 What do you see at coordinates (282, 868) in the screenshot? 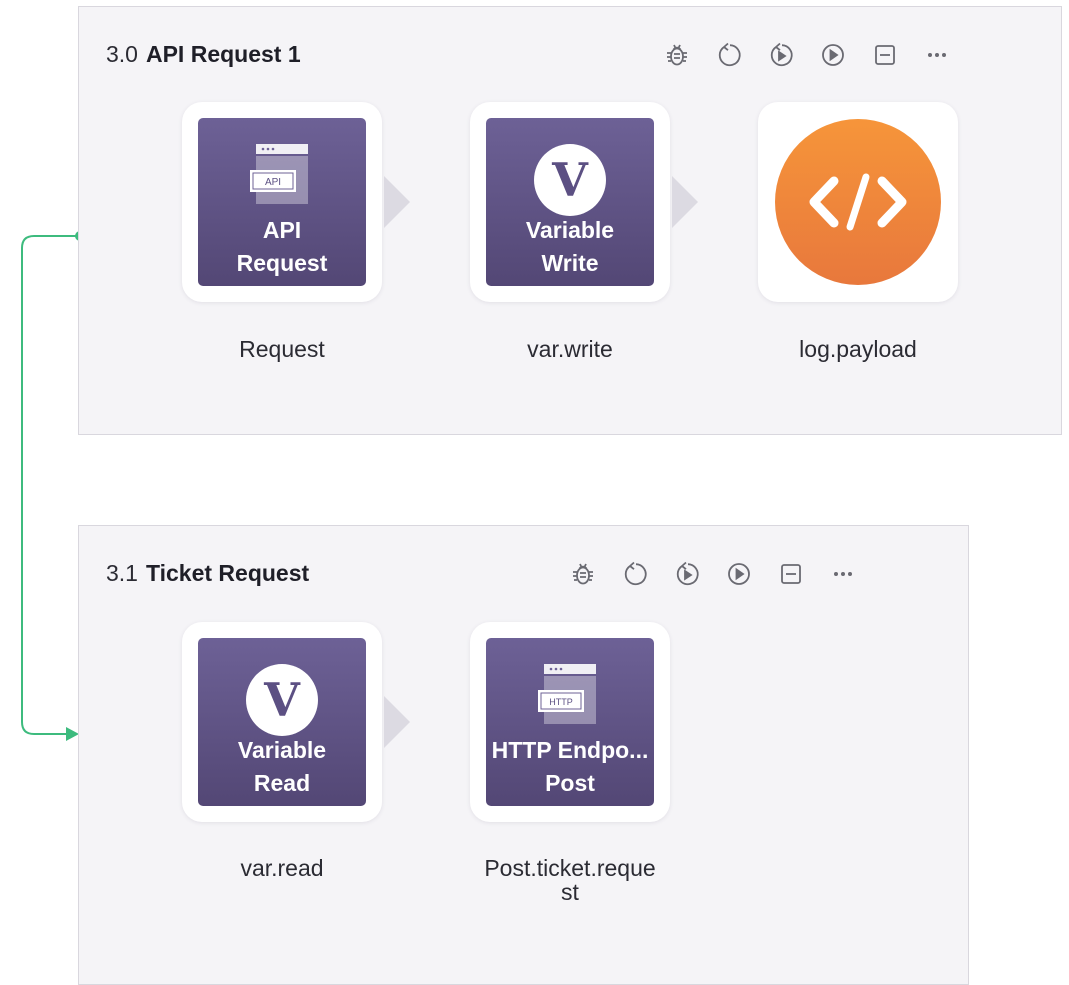
I see `component-name: var.read` at bounding box center [282, 868].